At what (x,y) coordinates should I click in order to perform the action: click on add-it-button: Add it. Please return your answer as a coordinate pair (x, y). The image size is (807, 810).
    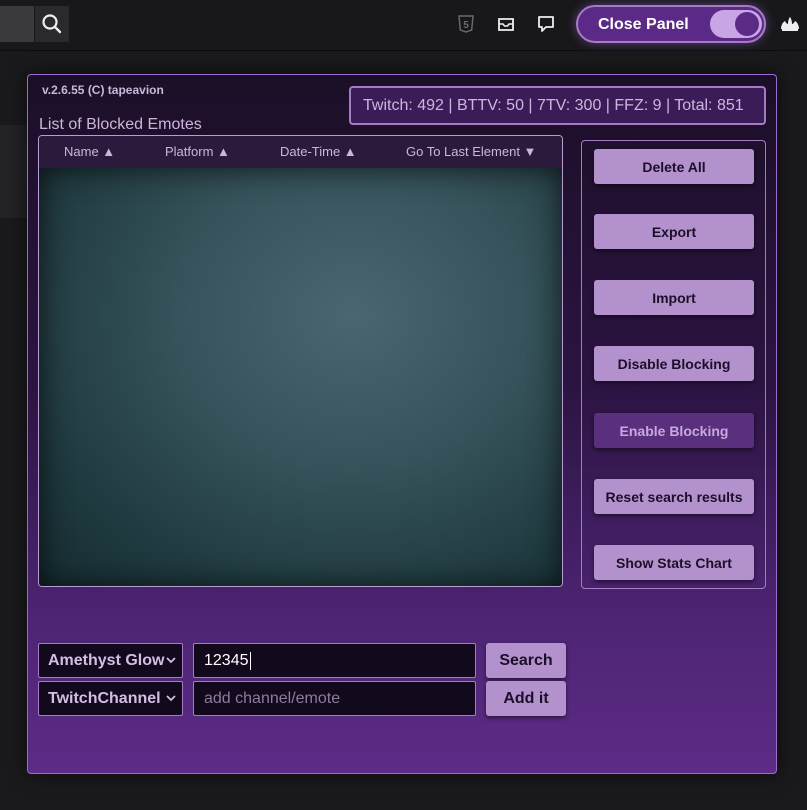
    Looking at the image, I should click on (526, 698).